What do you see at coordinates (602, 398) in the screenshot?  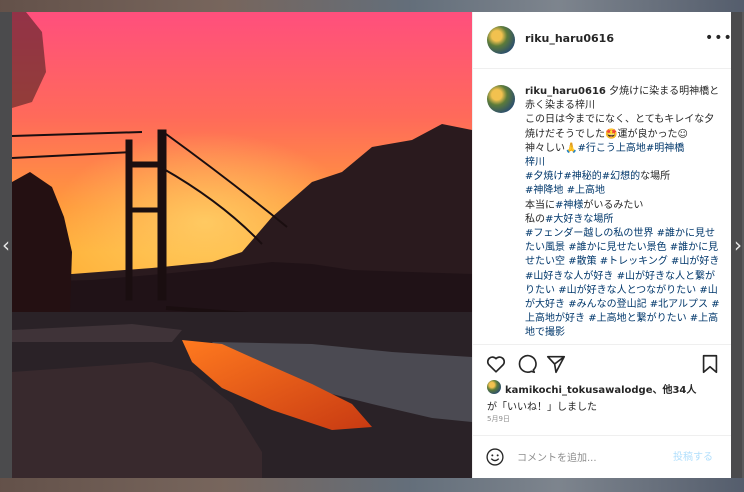 I see `likes-section: kamikochi_tokusawalodge、他34人 が「いいね！」しました` at bounding box center [602, 398].